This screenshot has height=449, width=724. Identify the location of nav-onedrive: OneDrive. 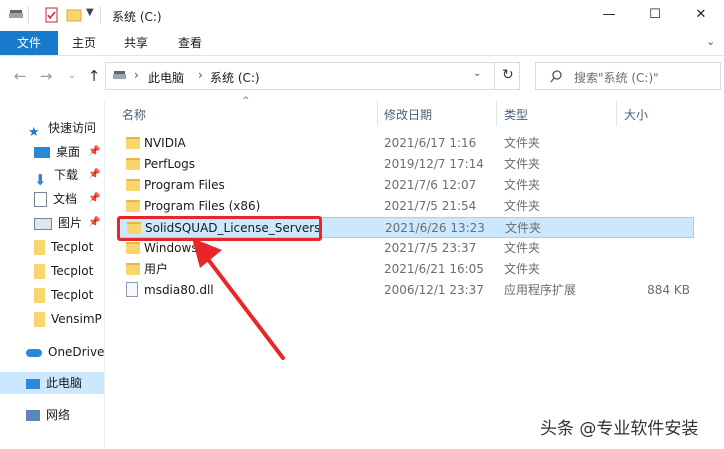
(65, 352).